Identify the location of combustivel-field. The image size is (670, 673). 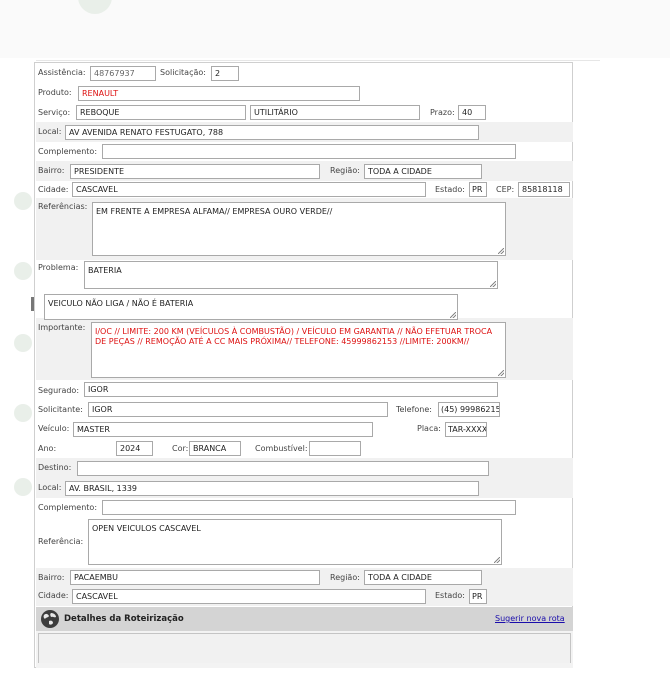
(335, 448).